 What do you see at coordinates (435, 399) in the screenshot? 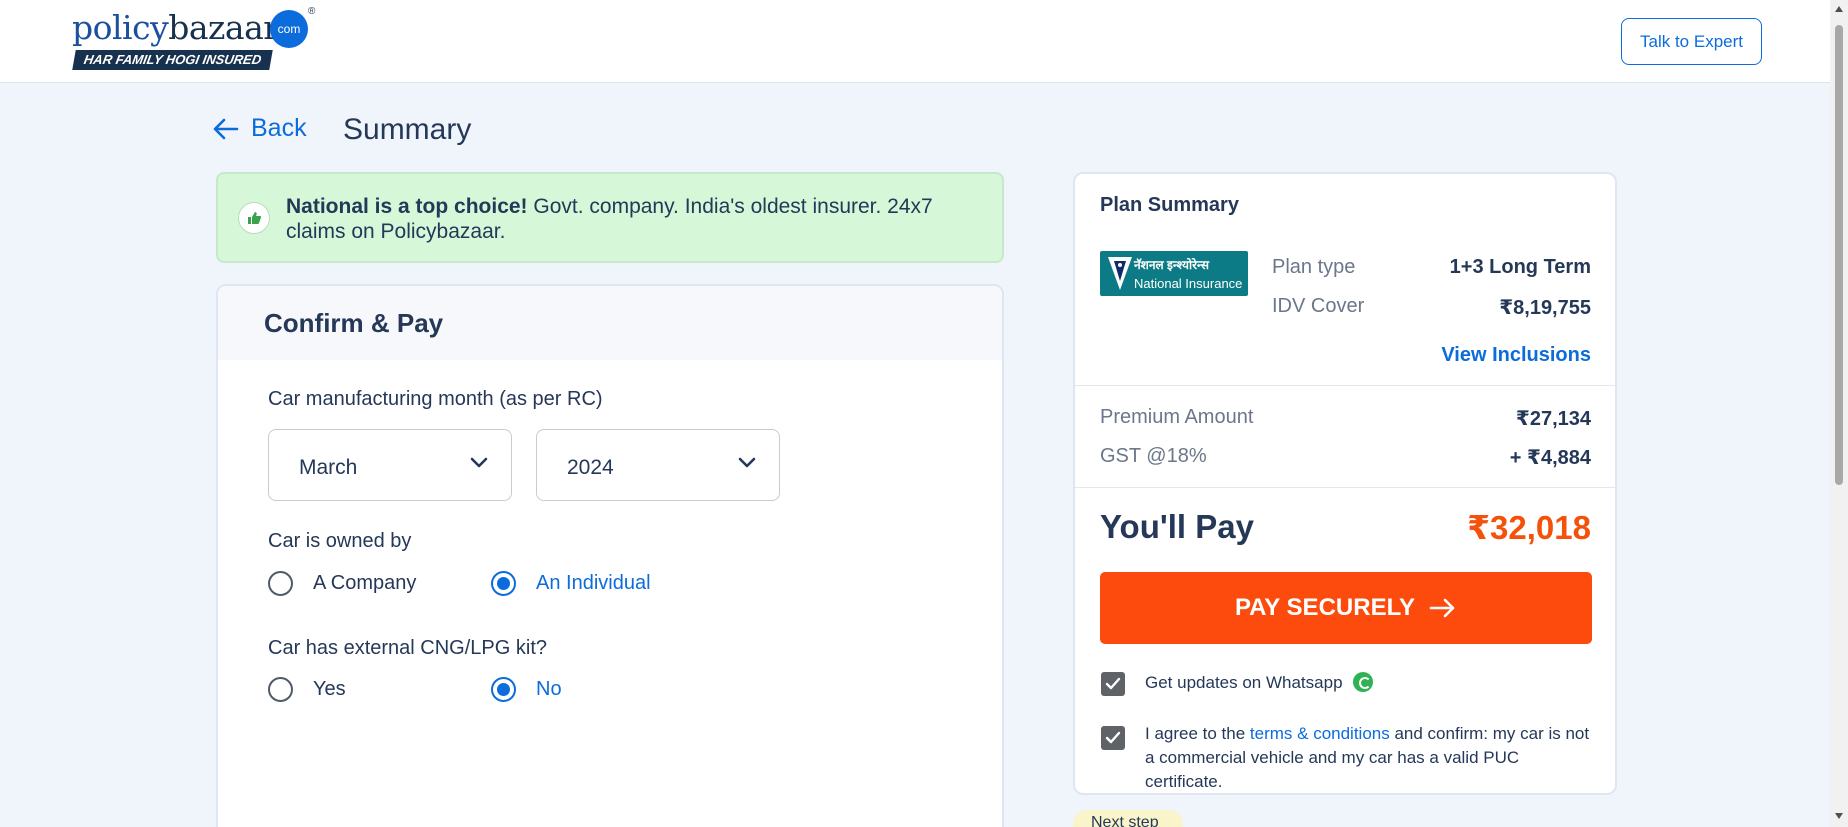
I see `manufacturing-month-label: Car manufacturing month (as per RC)` at bounding box center [435, 399].